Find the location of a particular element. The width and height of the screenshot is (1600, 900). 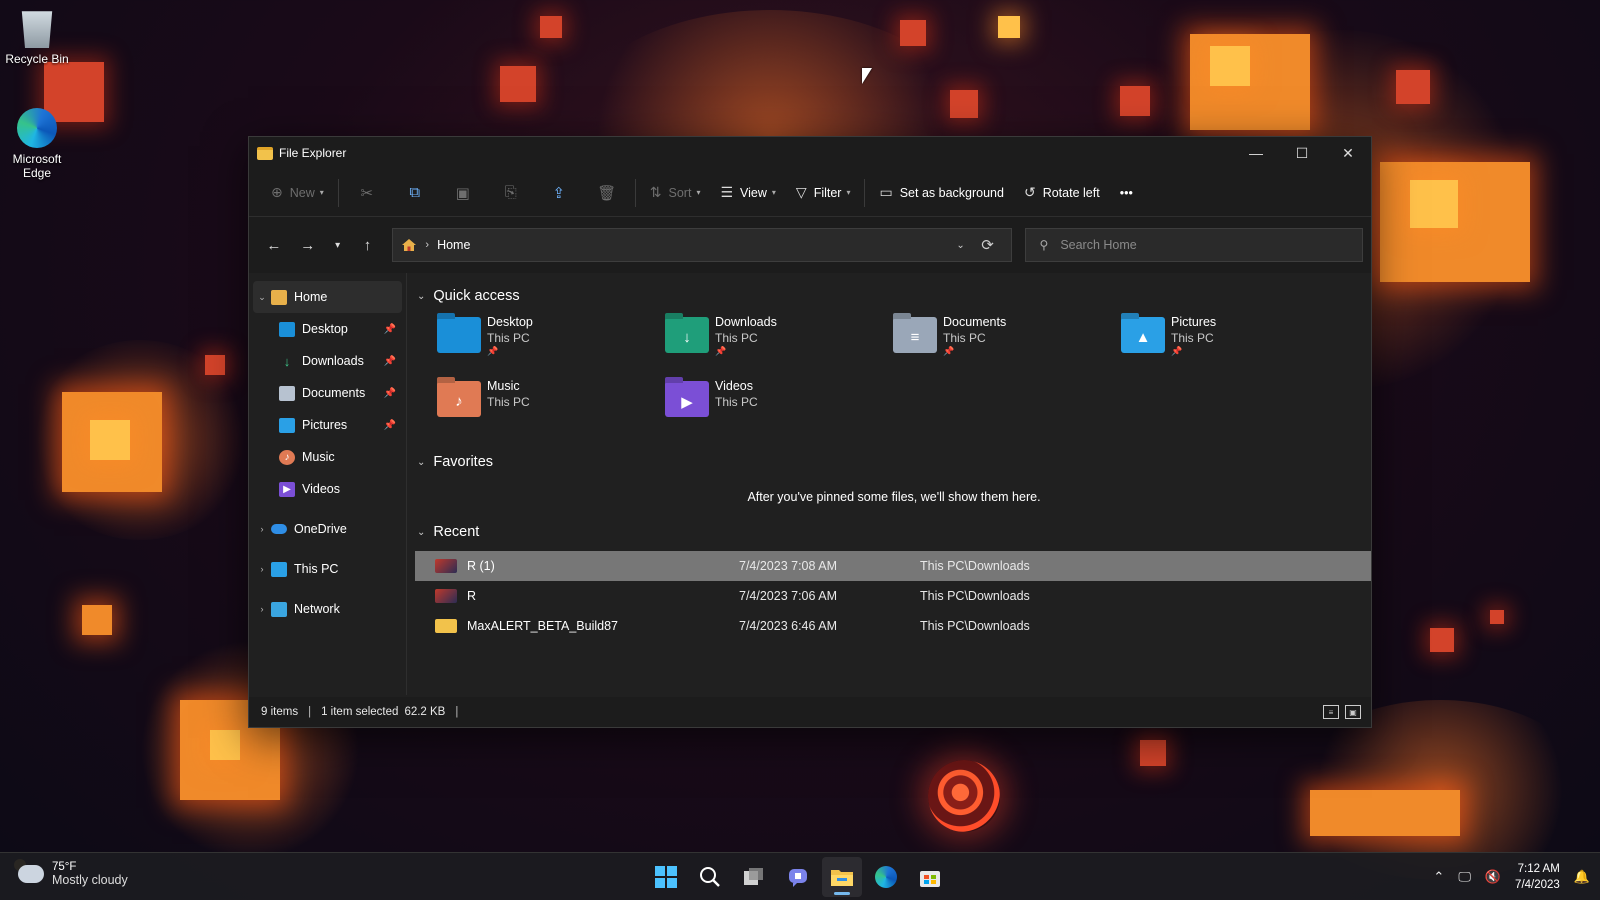

forward-button: → is located at coordinates (308, 245).